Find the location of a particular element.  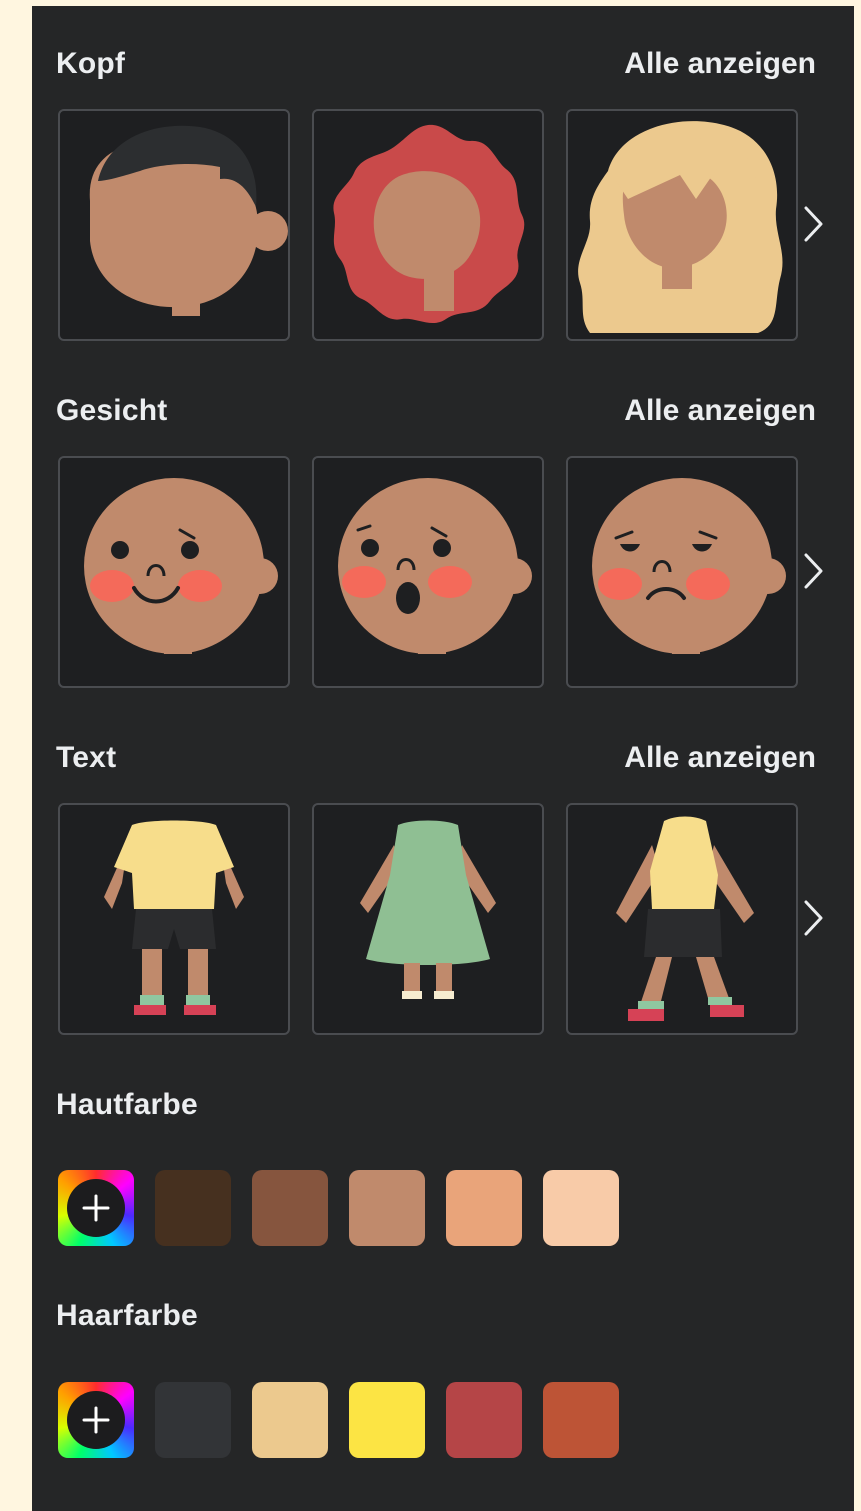

face-option-surprised is located at coordinates (428, 572).